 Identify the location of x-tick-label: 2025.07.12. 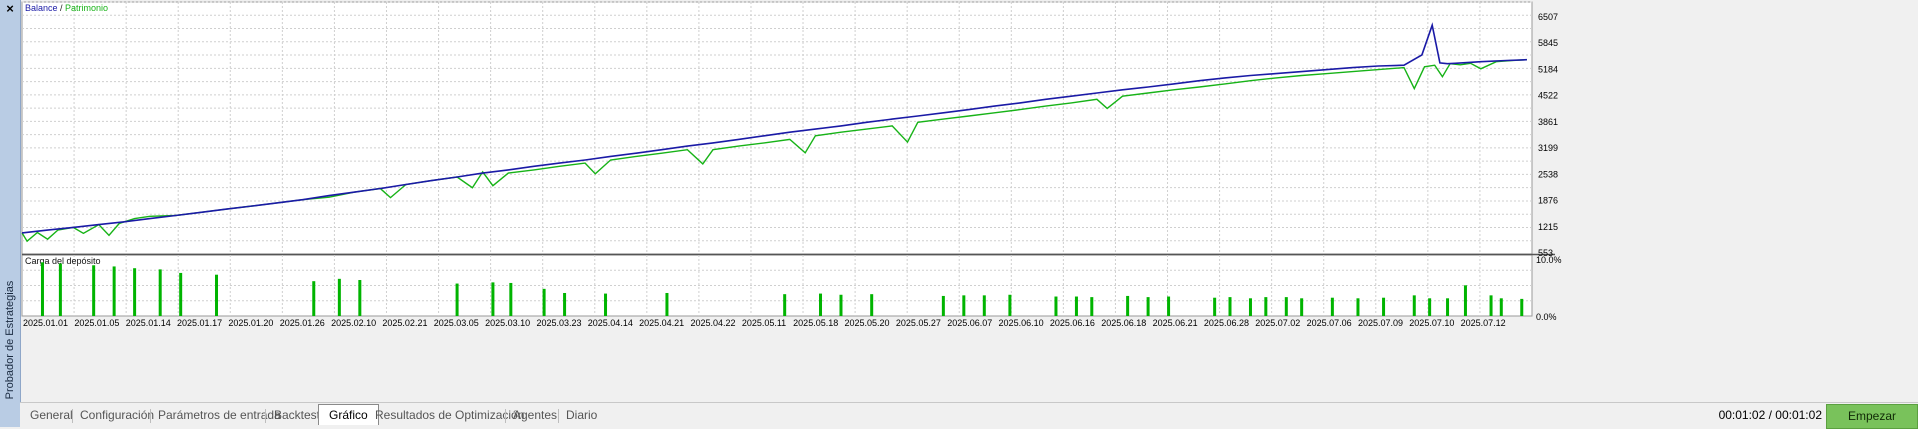
(1483, 323).